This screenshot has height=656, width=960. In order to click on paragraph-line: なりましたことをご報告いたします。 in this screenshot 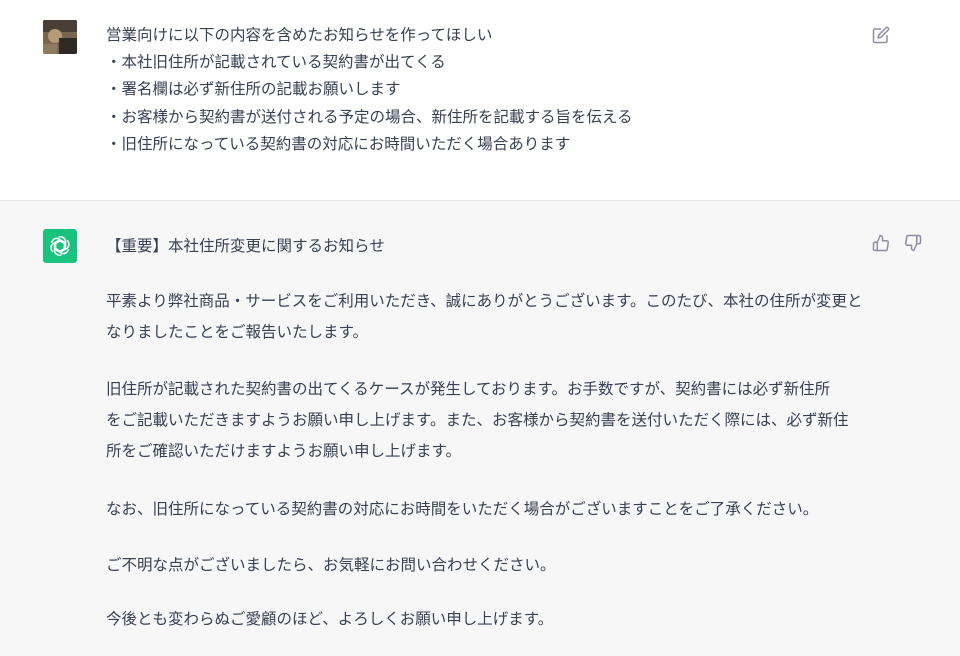, I will do `click(237, 332)`.